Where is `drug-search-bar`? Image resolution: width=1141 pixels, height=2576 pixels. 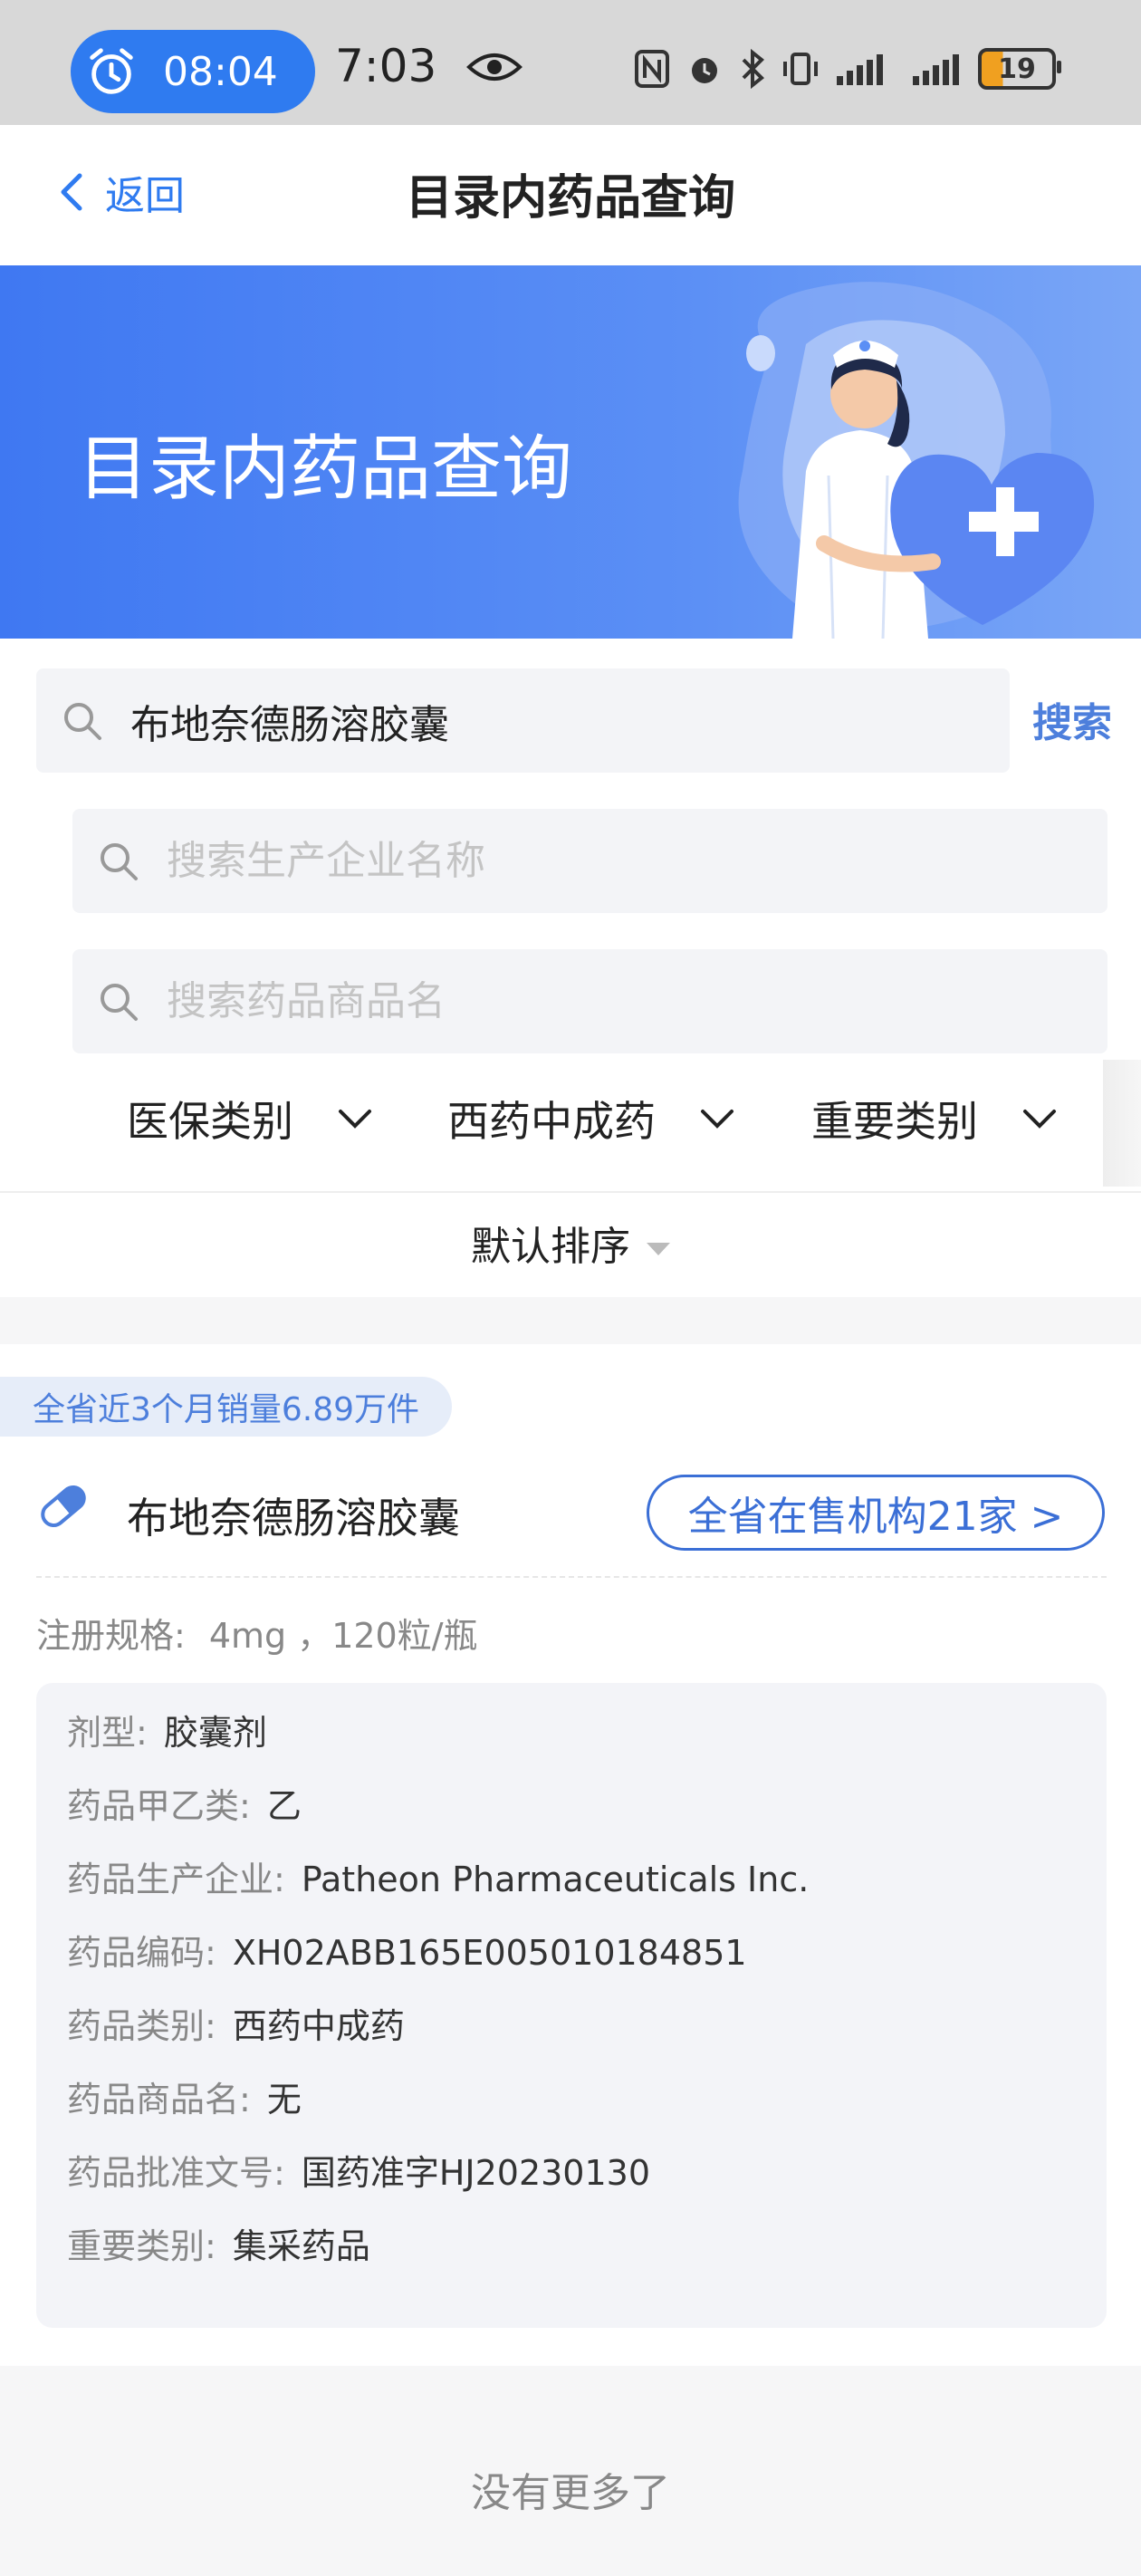 drug-search-bar is located at coordinates (523, 720).